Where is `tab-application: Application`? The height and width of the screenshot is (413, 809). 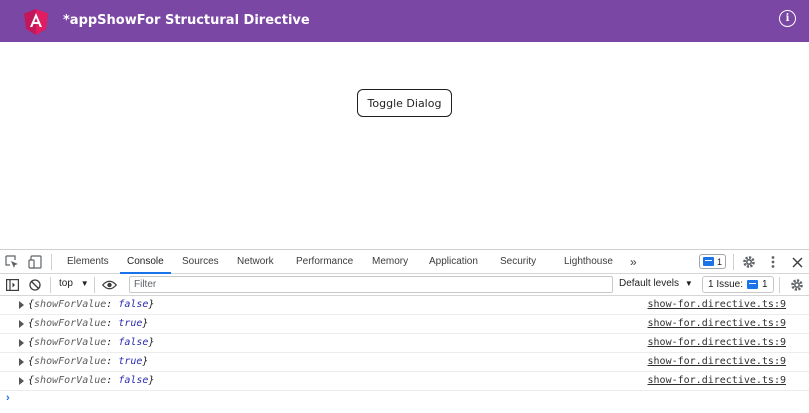
tab-application: Application is located at coordinates (453, 262).